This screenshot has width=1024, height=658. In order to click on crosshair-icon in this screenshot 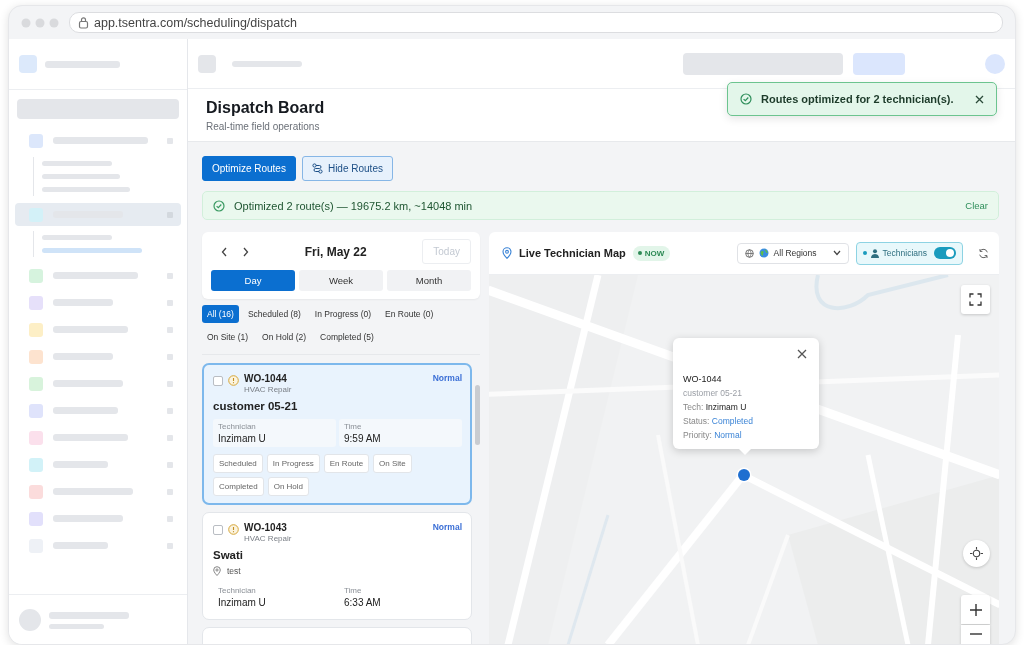, I will do `click(976, 553)`.